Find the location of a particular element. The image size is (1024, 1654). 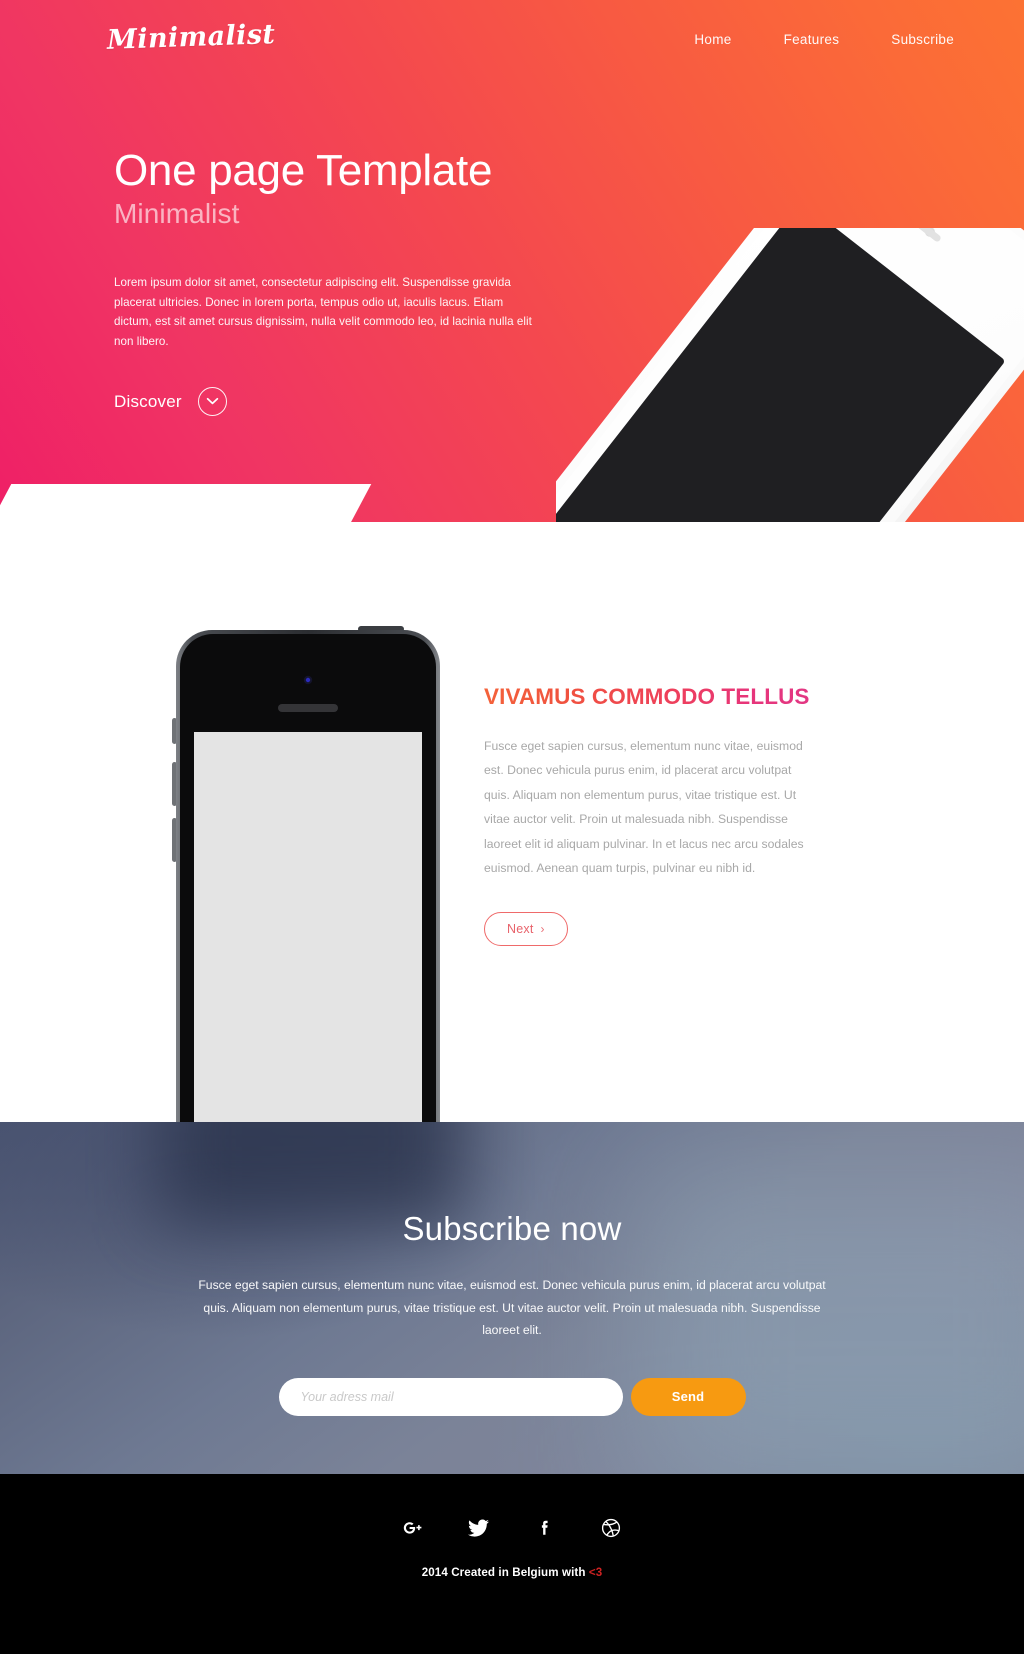

copyright-text: 2014 Created in Belgium with <3 is located at coordinates (512, 1572).